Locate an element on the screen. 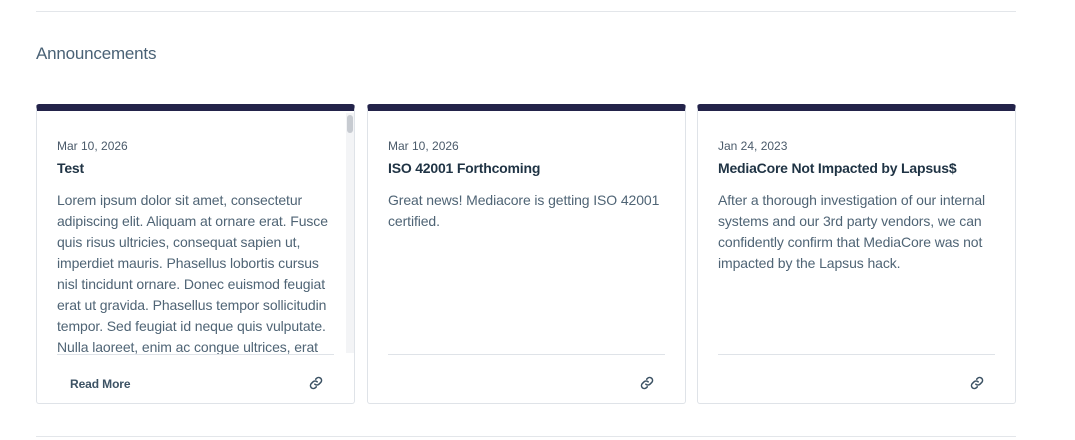 The height and width of the screenshot is (440, 1075). announcement-title: ISO 42001 Forthcoming is located at coordinates (464, 168).